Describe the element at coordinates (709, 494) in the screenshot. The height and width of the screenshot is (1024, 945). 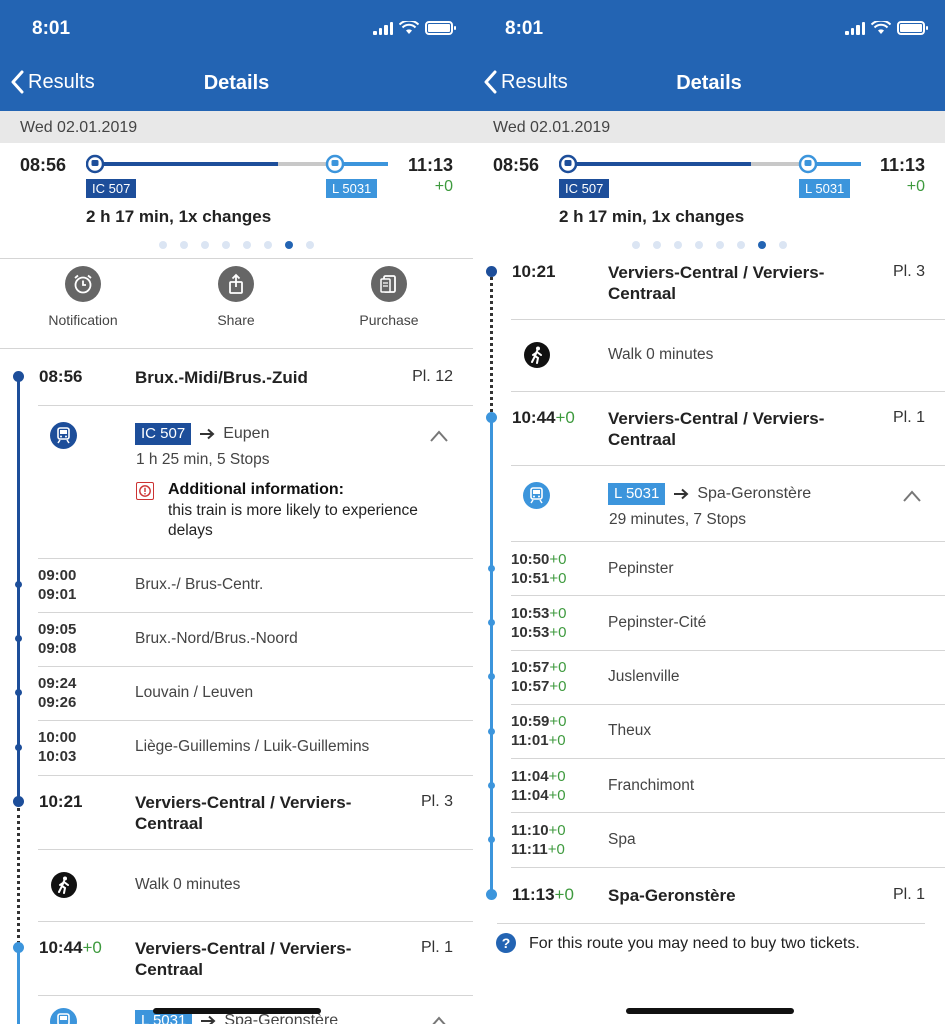
I see `leg2-header: L 5031 Spa-Geronstère` at that location.